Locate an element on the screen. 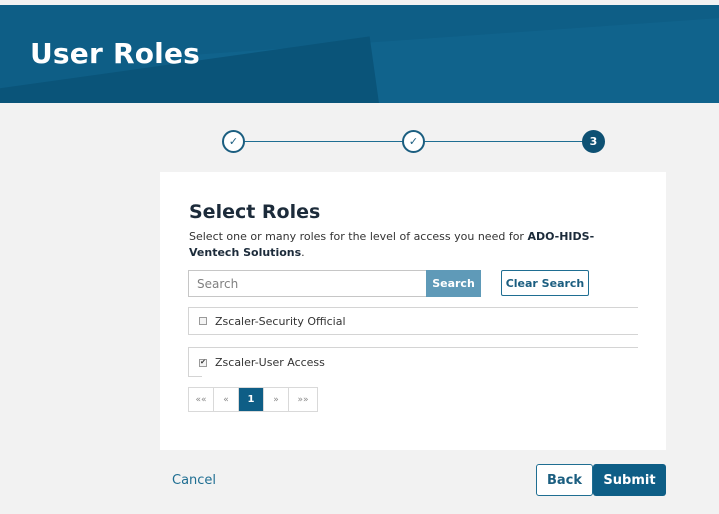 This screenshot has width=719, height=514. step-2-complete-icon: ✓ is located at coordinates (413, 141).